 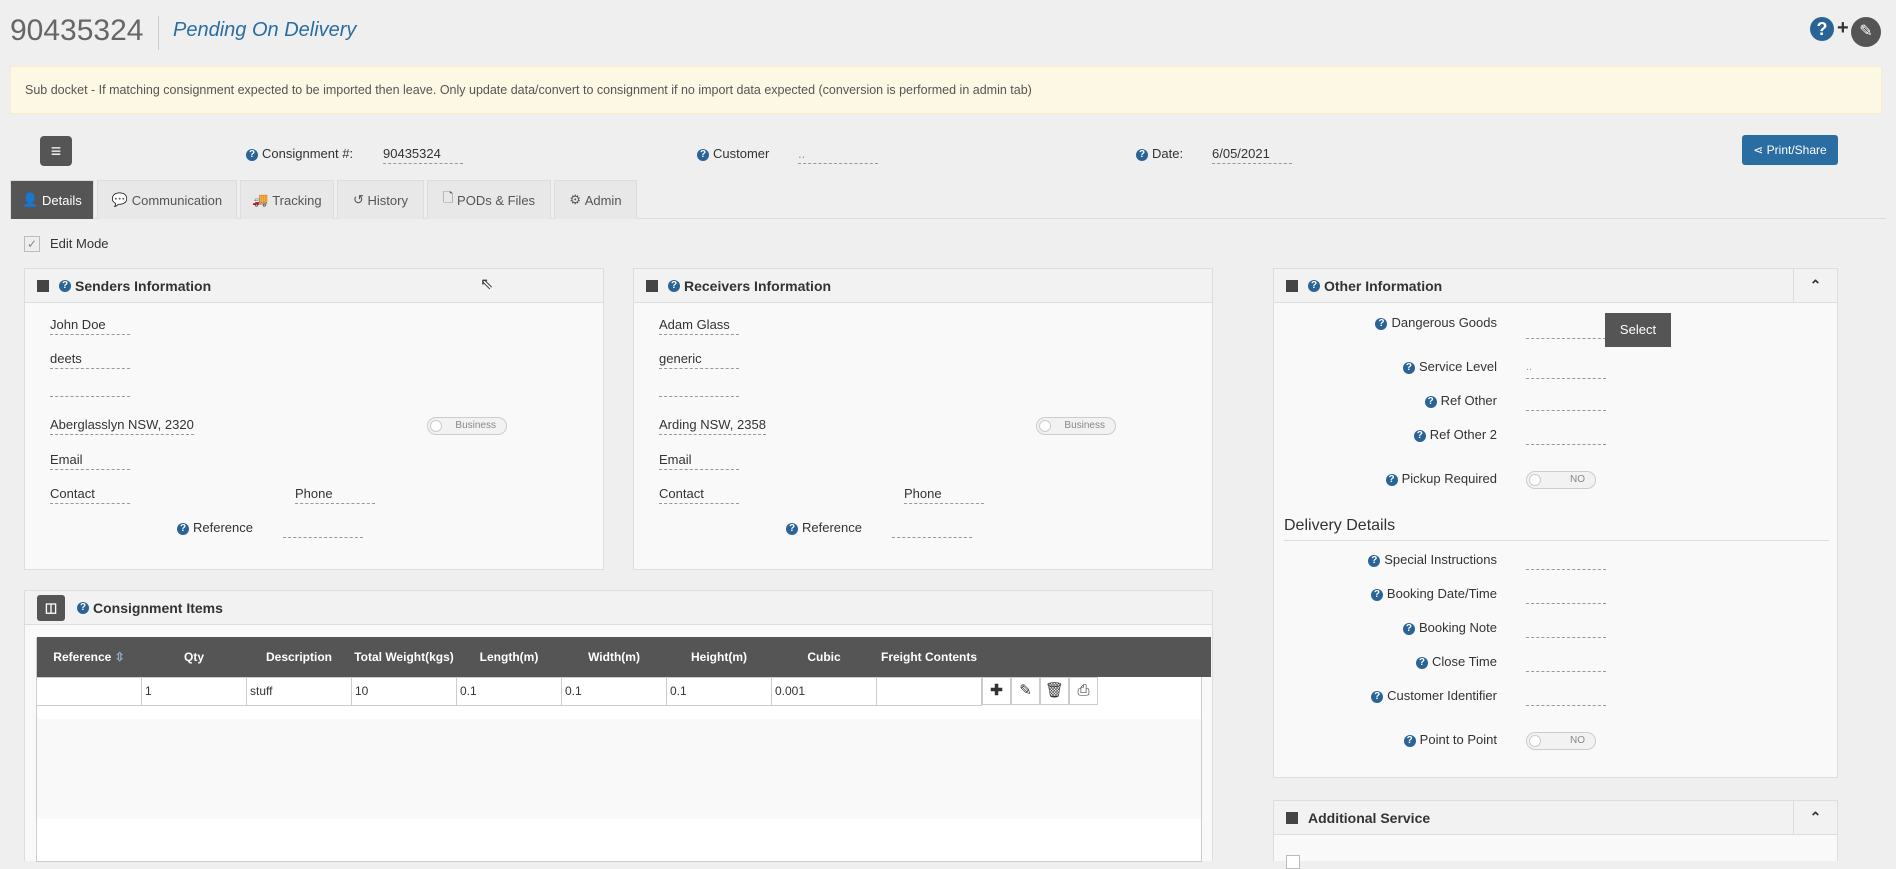 What do you see at coordinates (404, 691) in the screenshot?
I see `cell-total-weight: 10` at bounding box center [404, 691].